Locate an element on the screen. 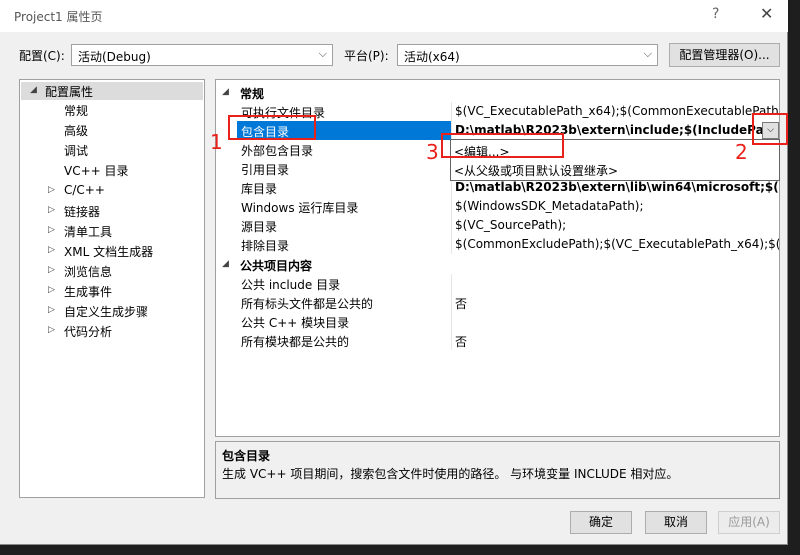 The width and height of the screenshot is (800, 555). cancel-label: 取消 is located at coordinates (675, 522).